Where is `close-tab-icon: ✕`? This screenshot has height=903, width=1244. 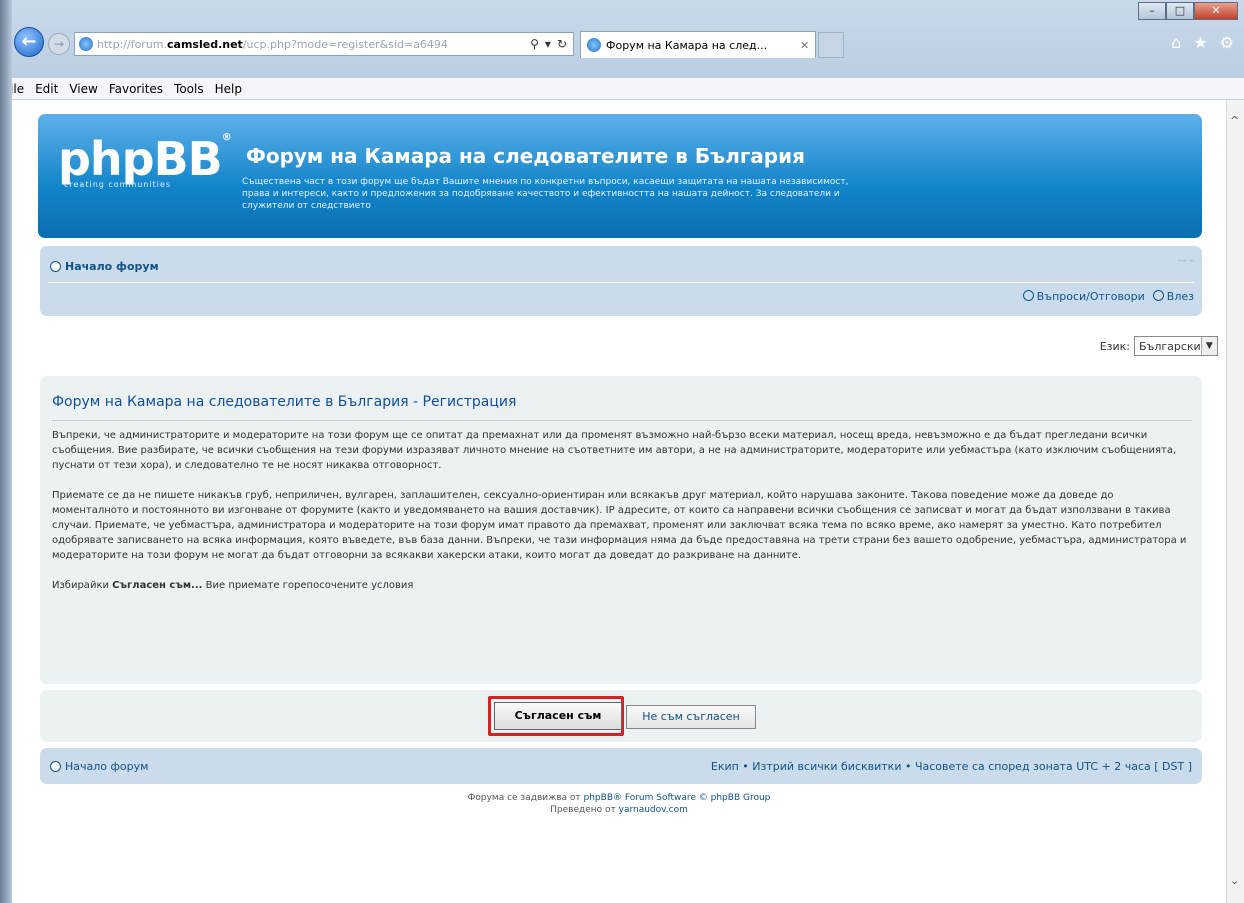
close-tab-icon: ✕ is located at coordinates (804, 45).